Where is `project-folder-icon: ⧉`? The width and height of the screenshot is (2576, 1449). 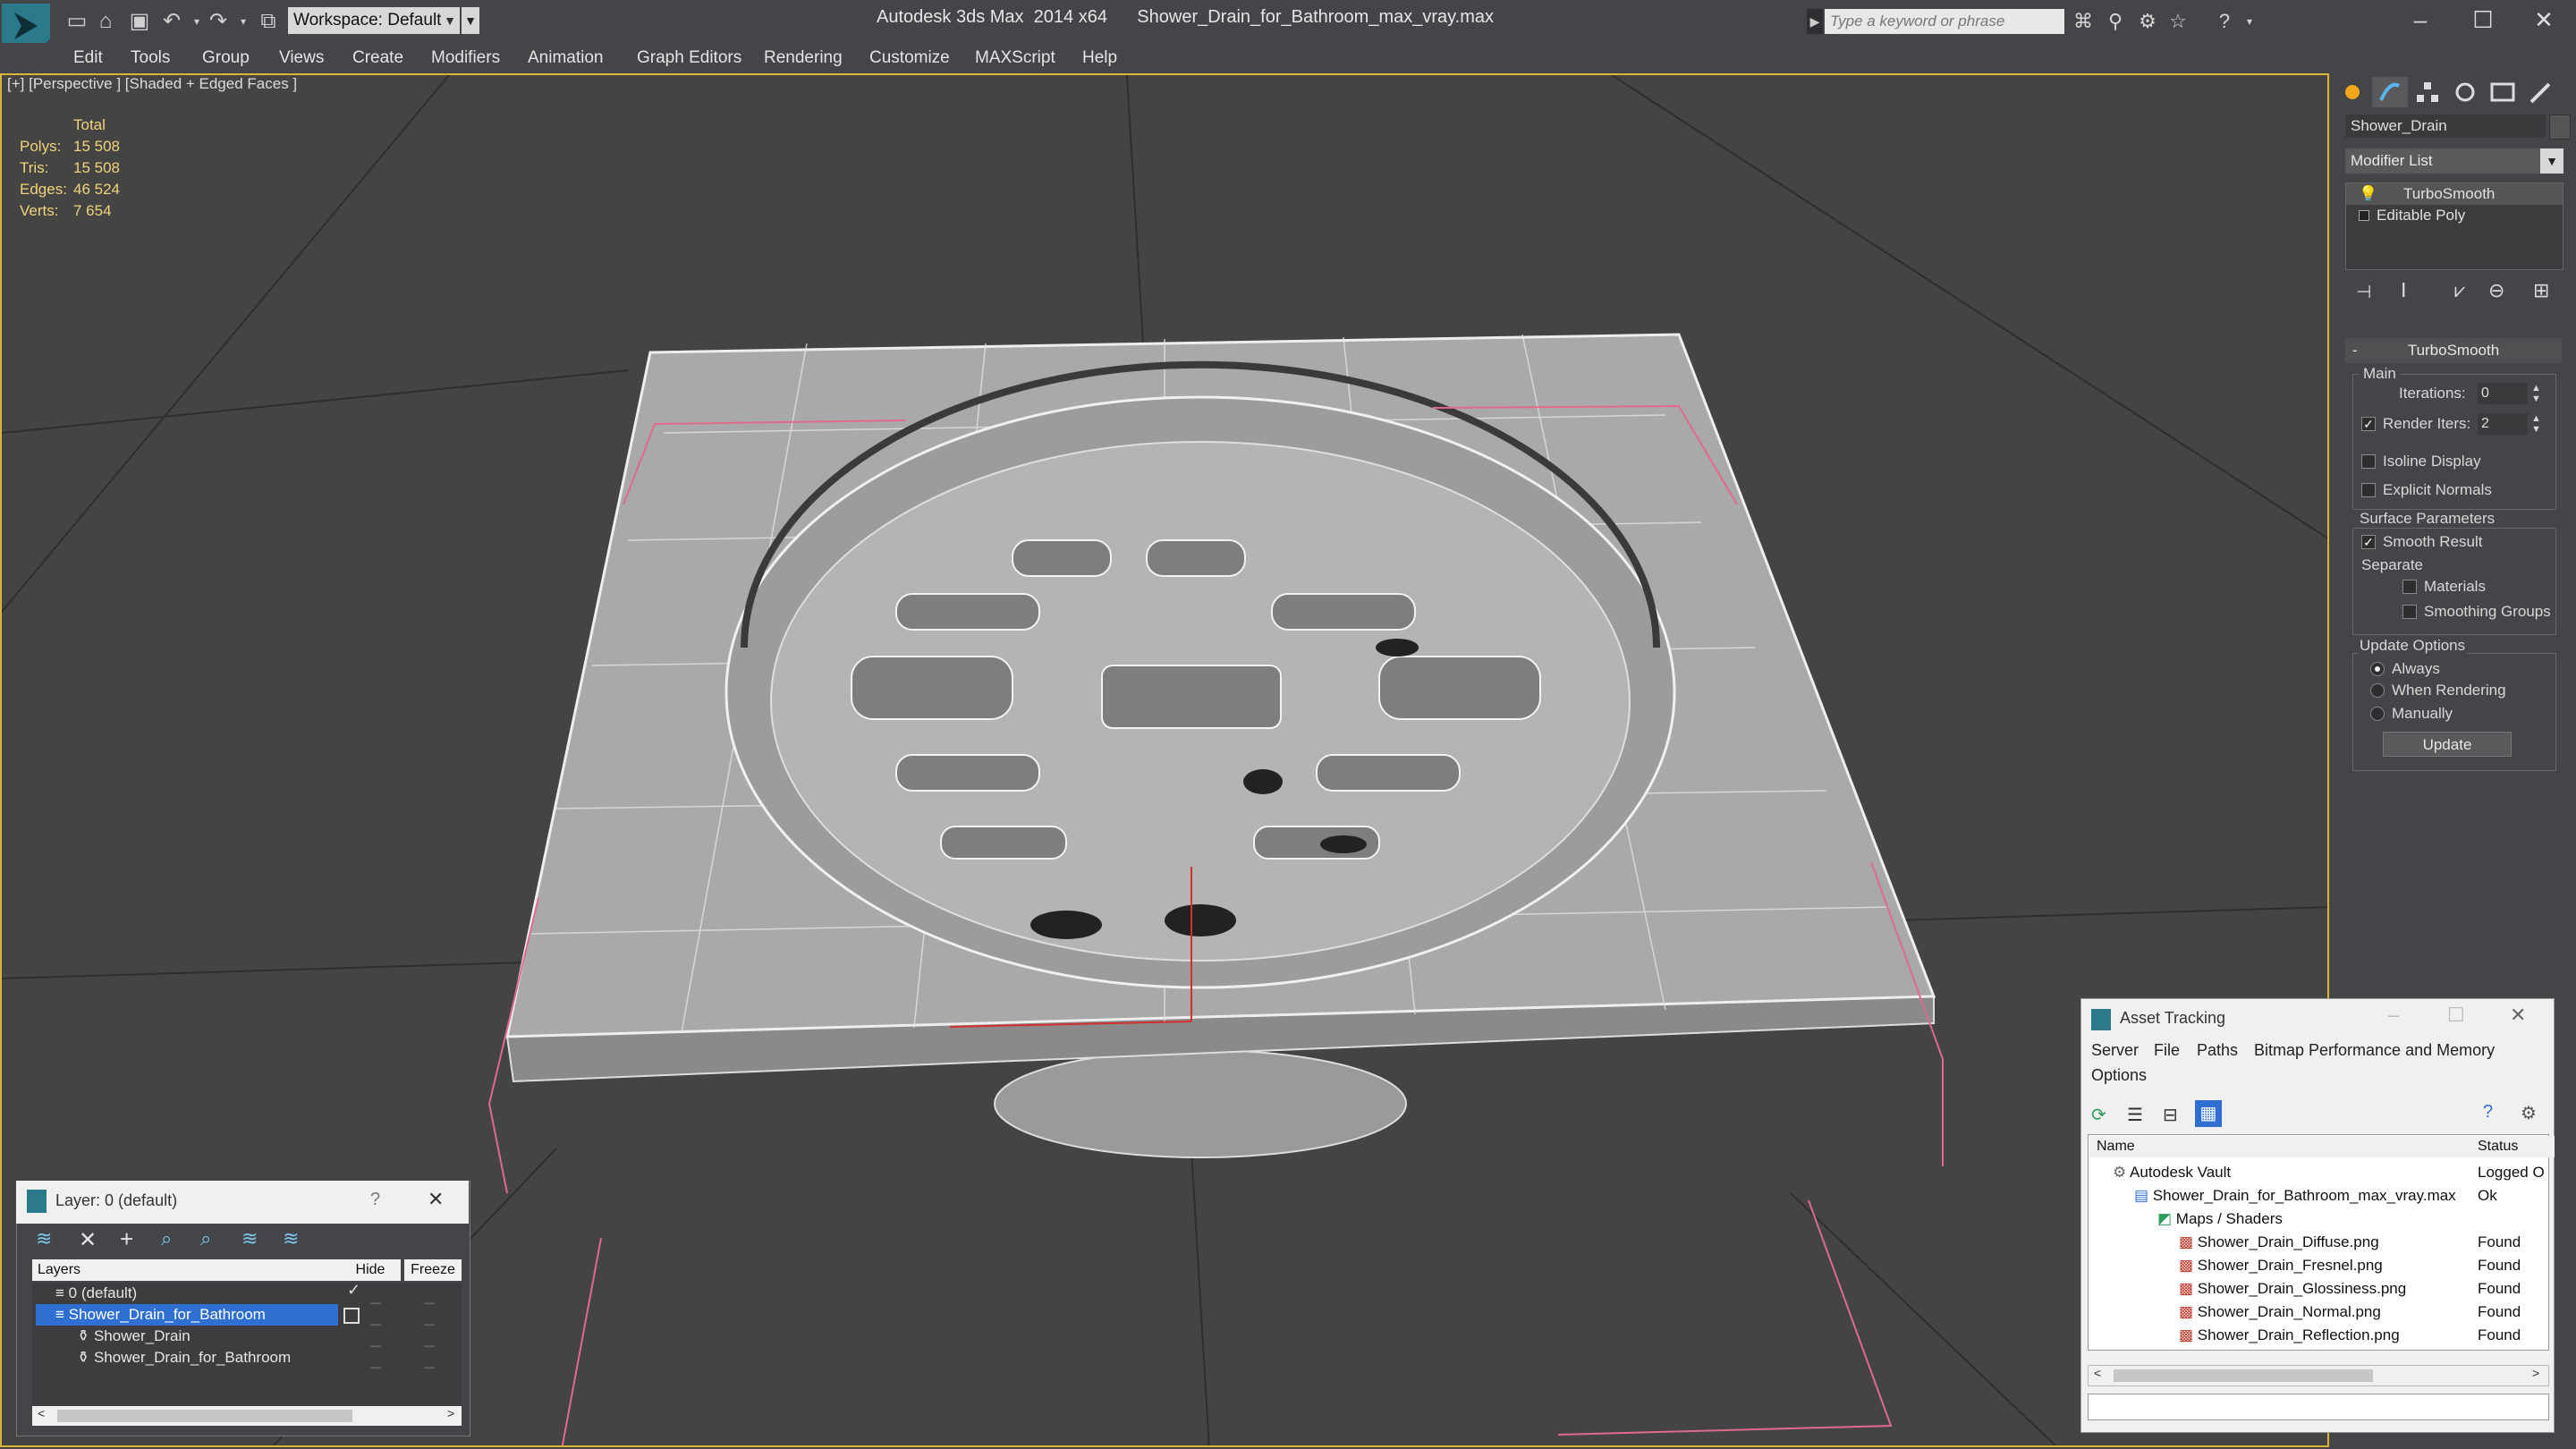 project-folder-icon: ⧉ is located at coordinates (268, 21).